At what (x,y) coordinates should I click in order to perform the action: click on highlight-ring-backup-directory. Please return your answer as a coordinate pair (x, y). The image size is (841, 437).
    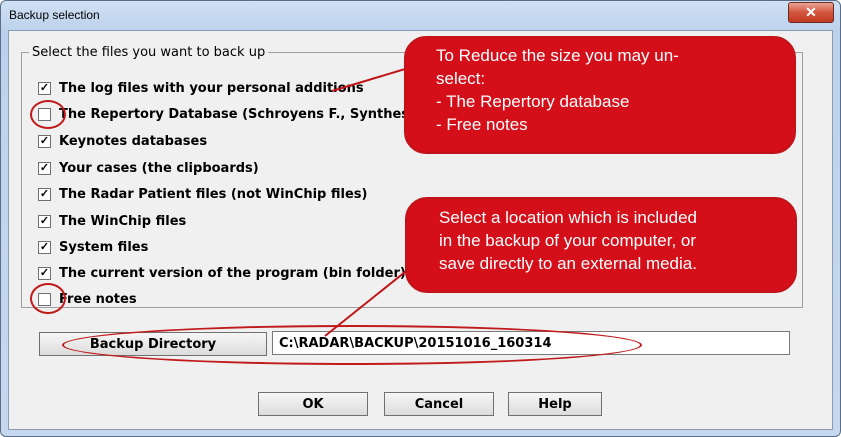
    Looking at the image, I should click on (352, 345).